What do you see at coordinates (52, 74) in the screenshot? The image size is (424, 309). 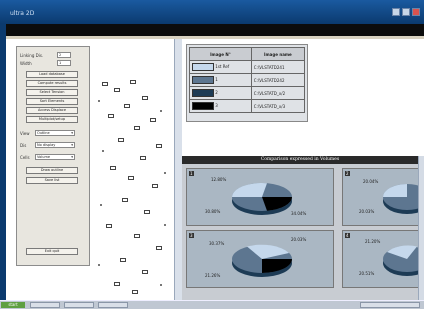 I see `load-database-button: Load database` at bounding box center [52, 74].